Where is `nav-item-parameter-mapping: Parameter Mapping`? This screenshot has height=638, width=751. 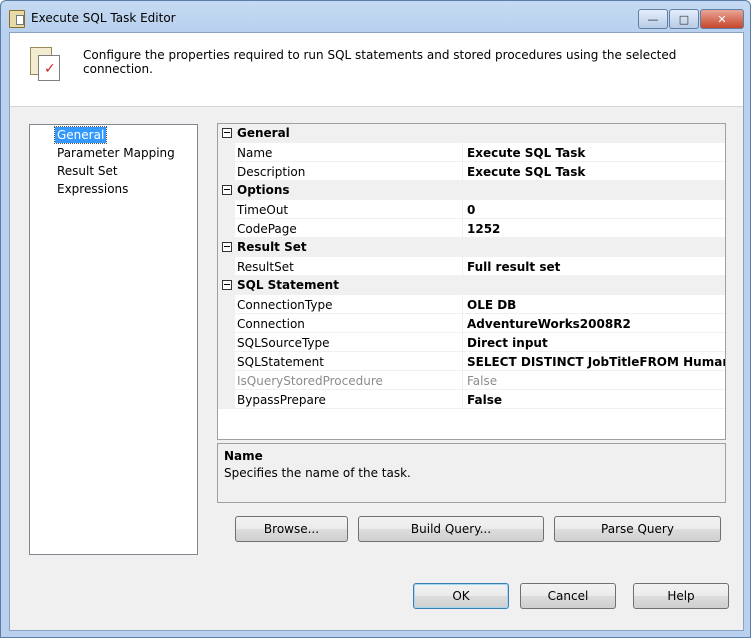
nav-item-parameter-mapping: Parameter Mapping is located at coordinates (116, 153).